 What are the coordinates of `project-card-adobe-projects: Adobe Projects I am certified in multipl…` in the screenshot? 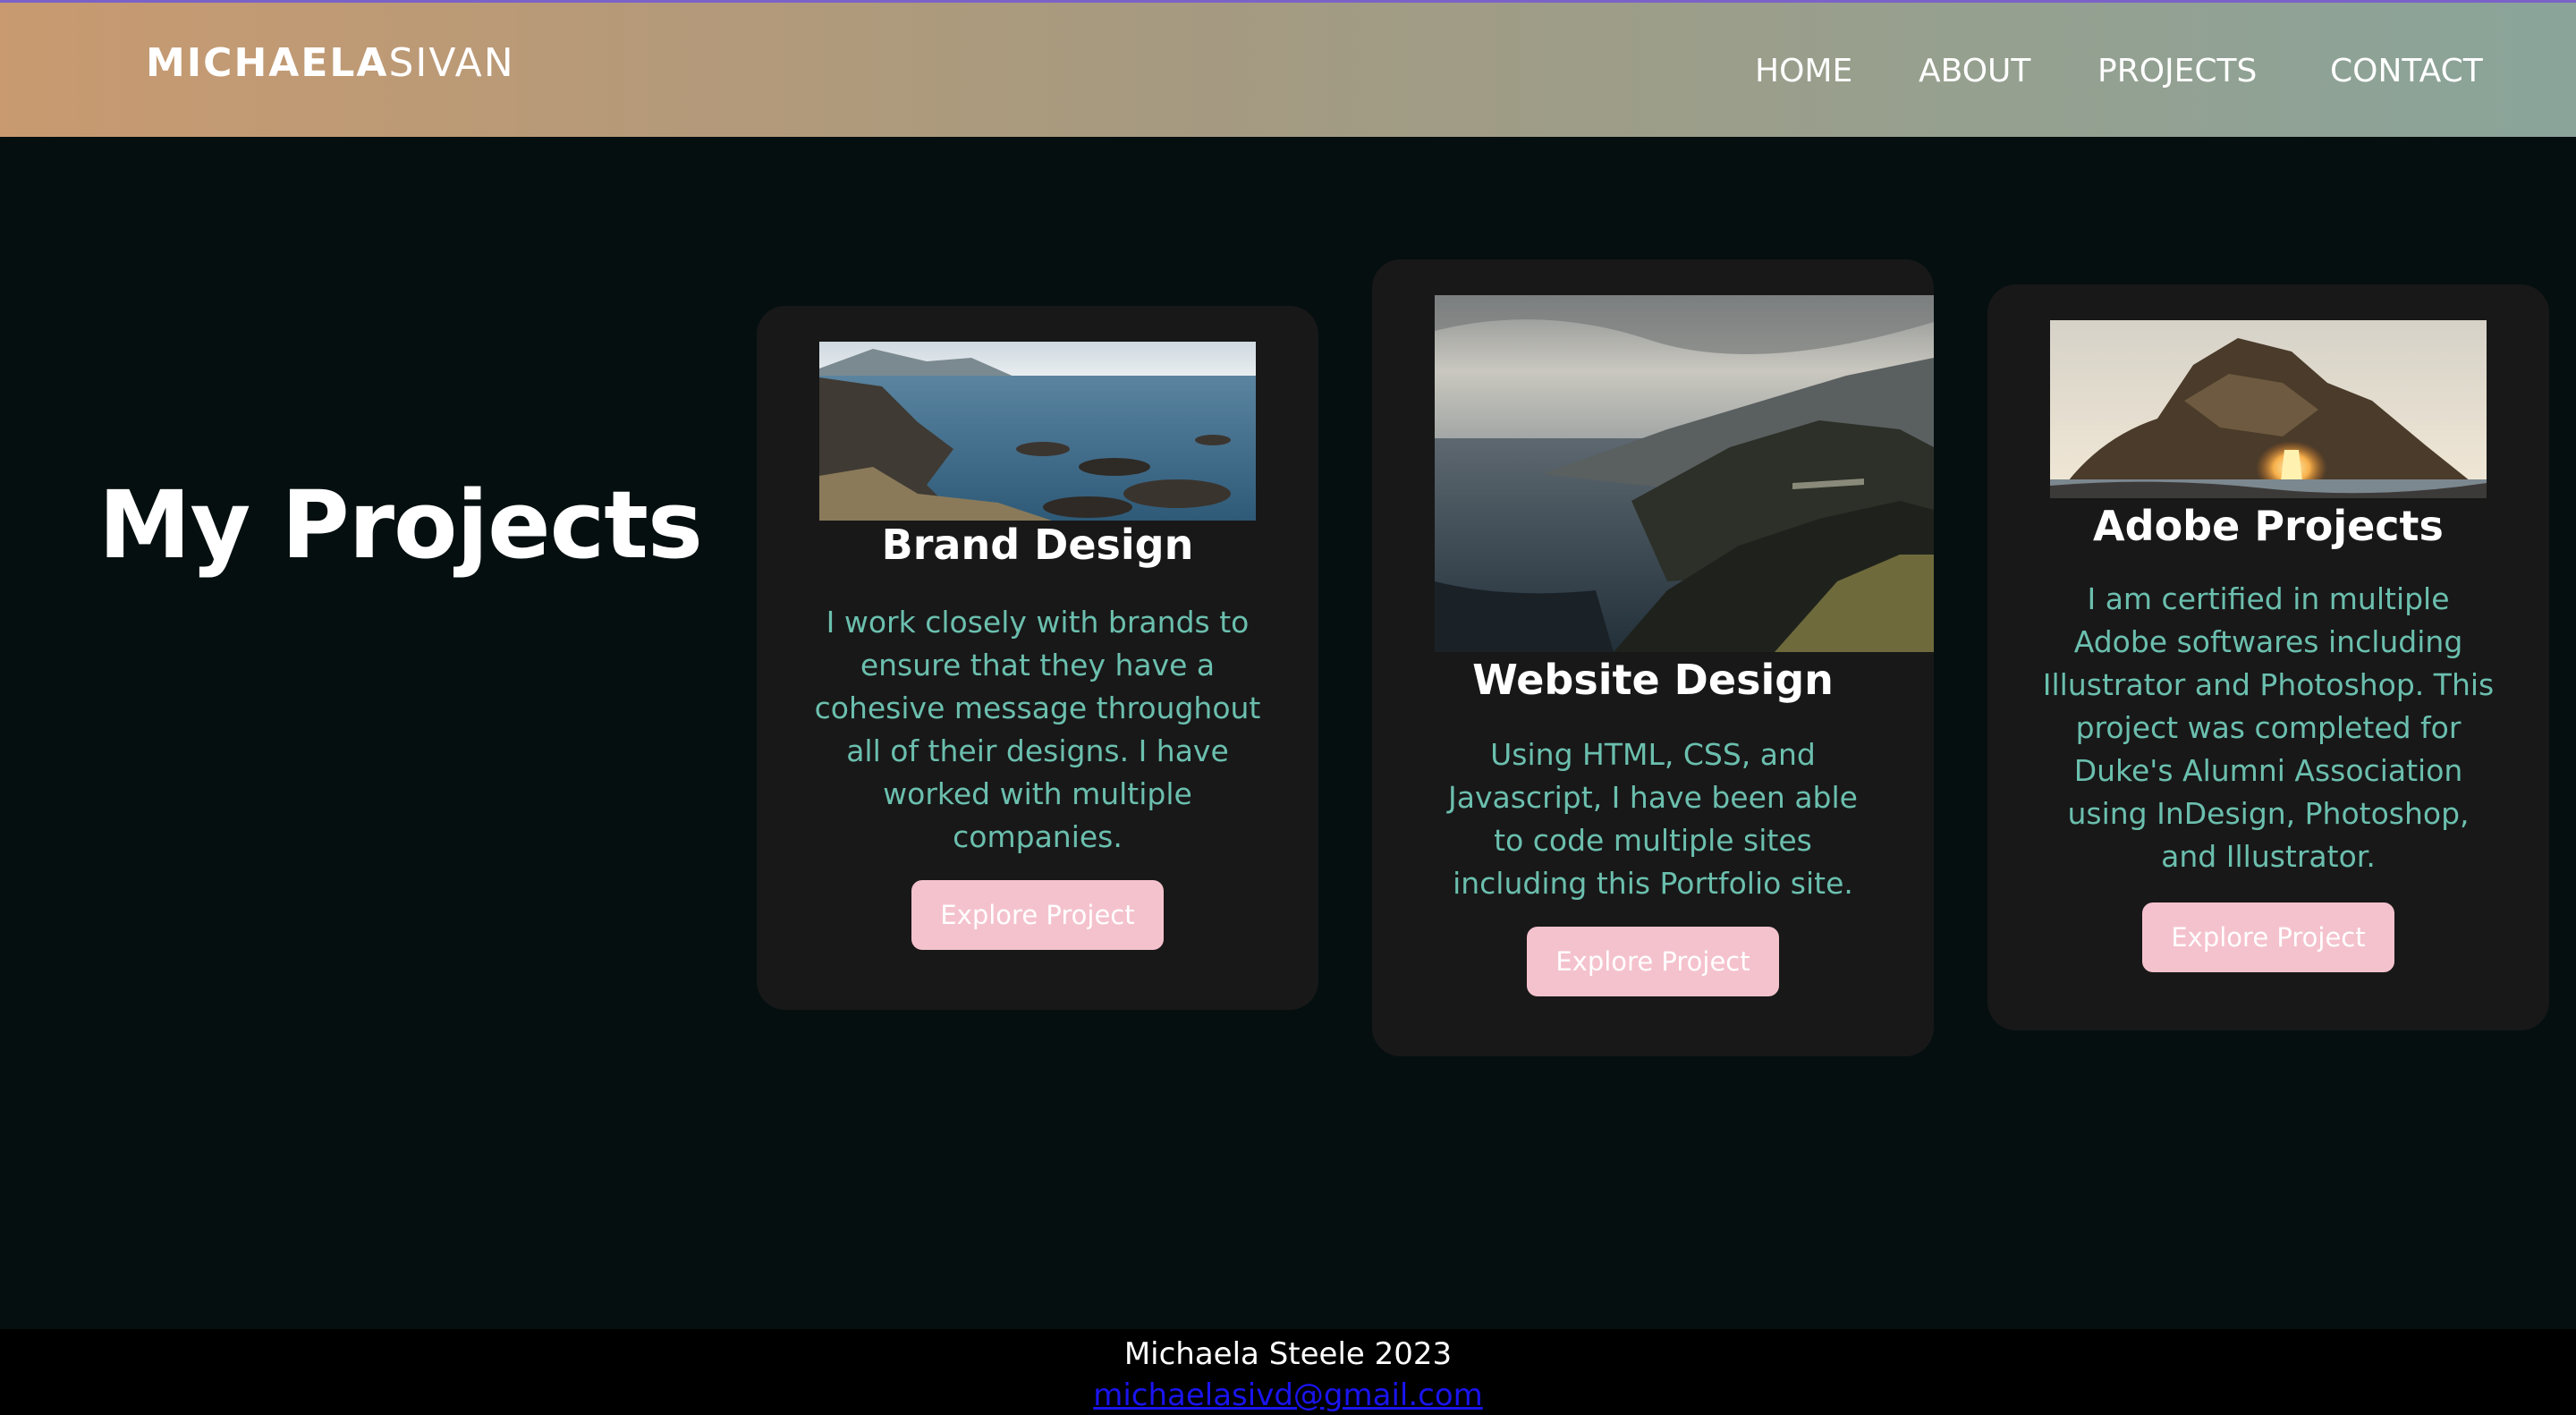 It's located at (2268, 657).